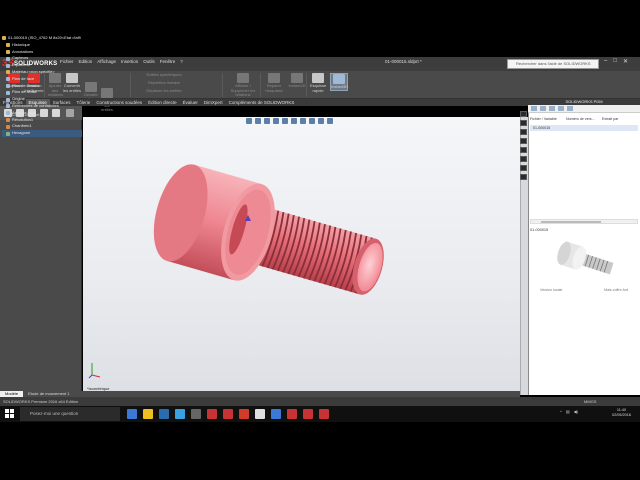 The image size is (640, 480). I want to click on tab-8: Compléments de SOLIDWORKS, so click(262, 102).